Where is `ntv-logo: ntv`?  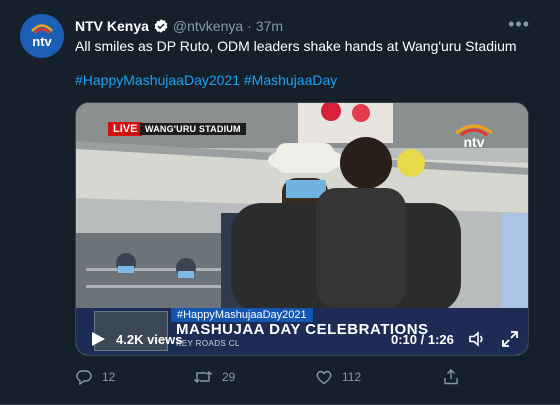 ntv-logo: ntv is located at coordinates (474, 136).